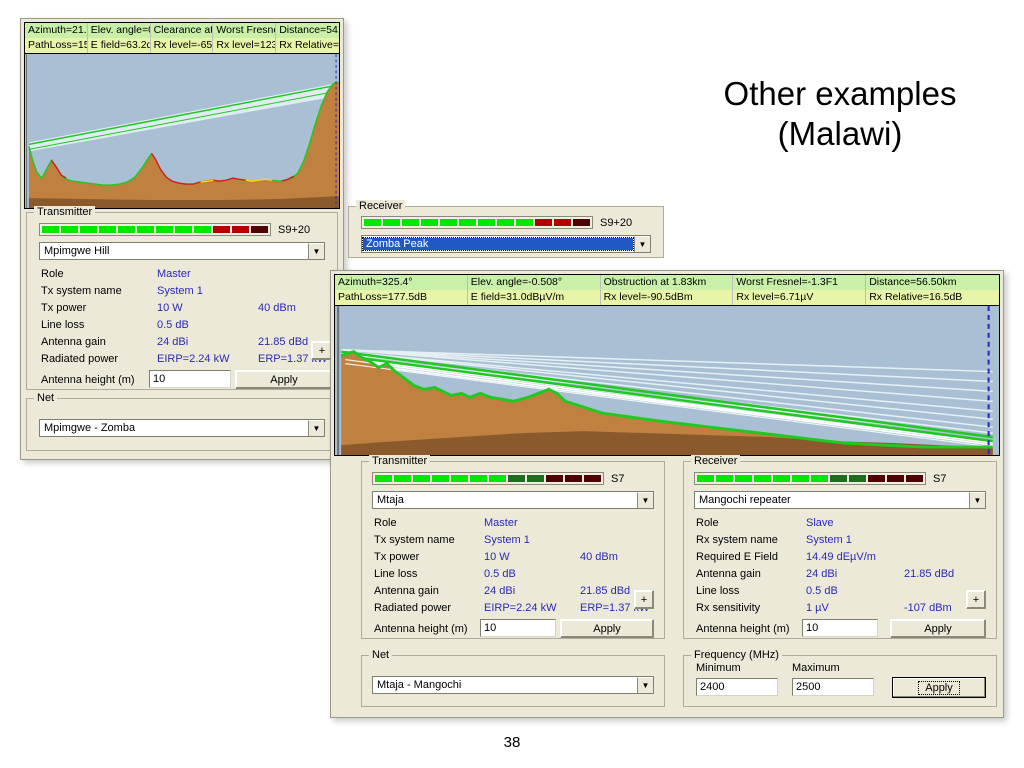  I want to click on frequency-max-input, so click(833, 687).